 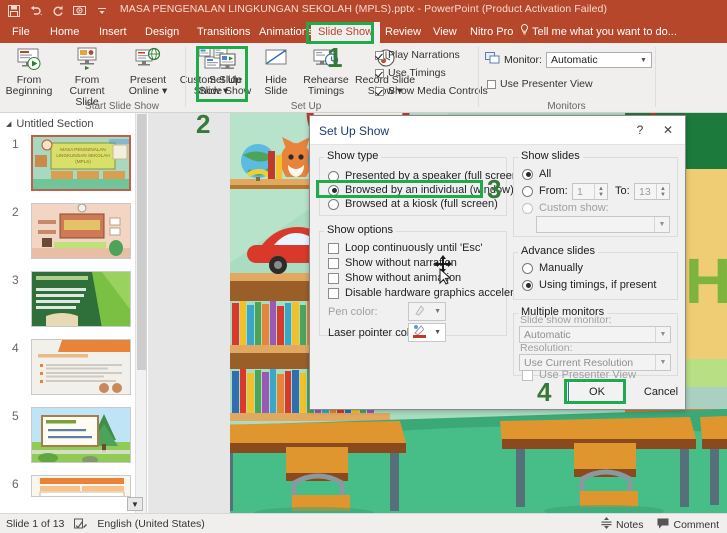 I want to click on show-media-controls-checkbox: Show Media Controls, so click(x=431, y=91).